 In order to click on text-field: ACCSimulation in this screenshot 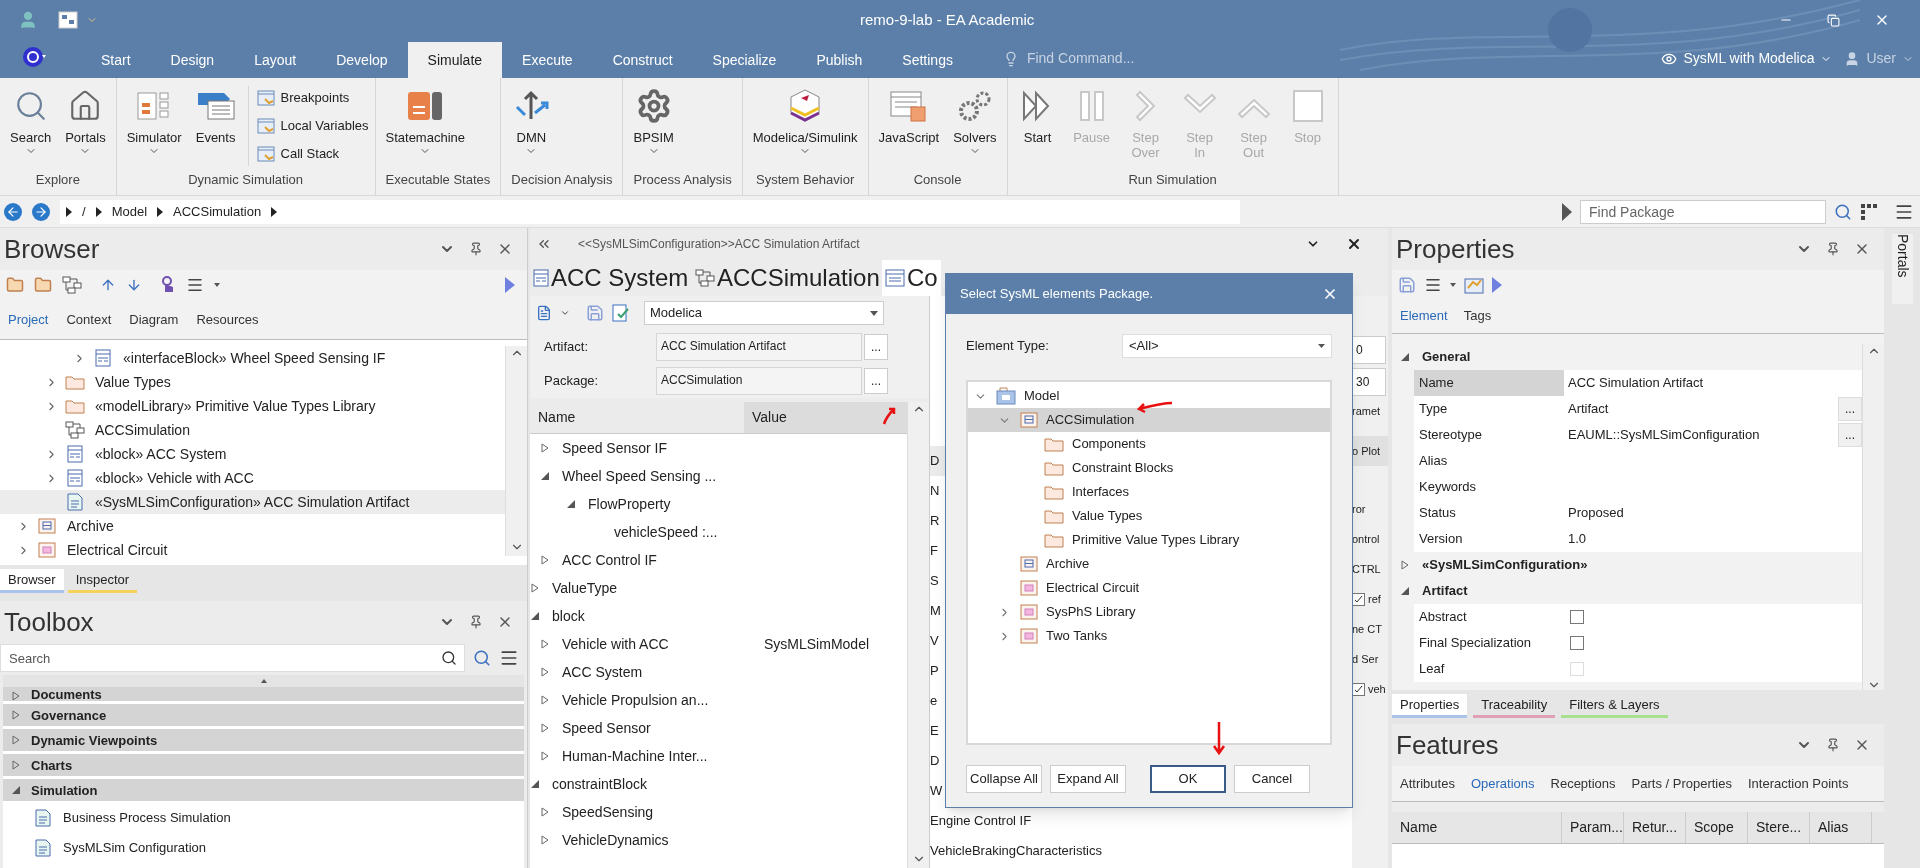, I will do `click(759, 381)`.